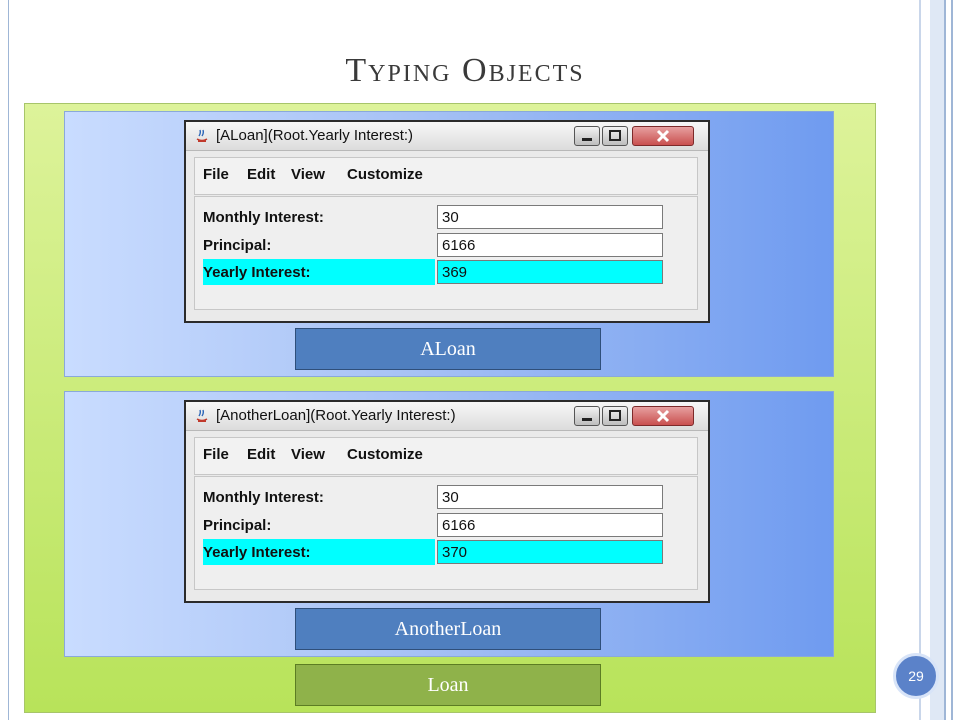  I want to click on slide-frame-right-band, so click(937, 360).